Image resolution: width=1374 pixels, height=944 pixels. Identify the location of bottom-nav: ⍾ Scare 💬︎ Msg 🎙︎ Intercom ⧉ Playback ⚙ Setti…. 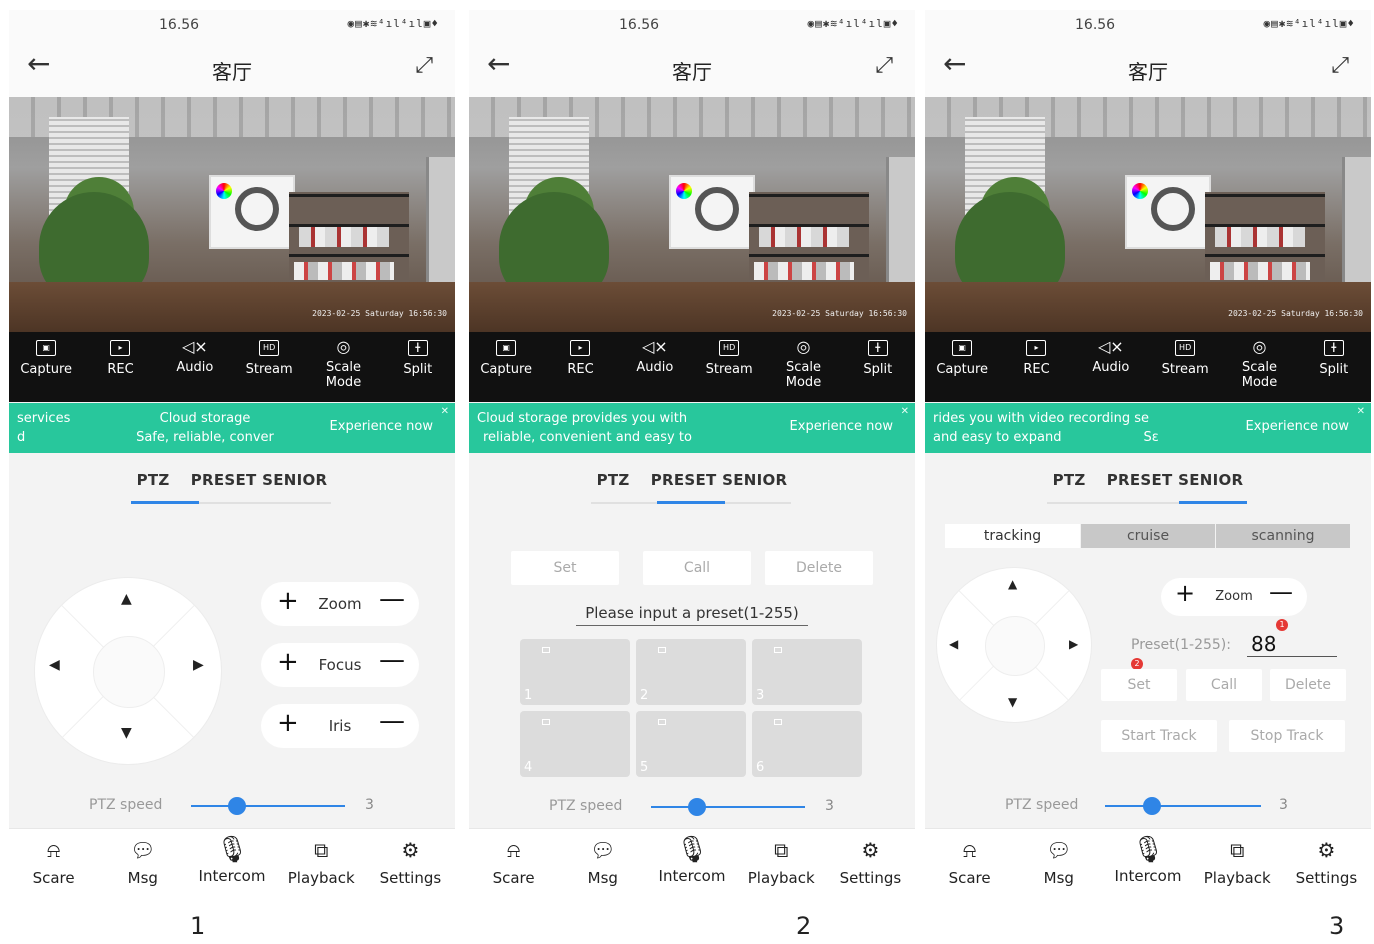
(232, 858).